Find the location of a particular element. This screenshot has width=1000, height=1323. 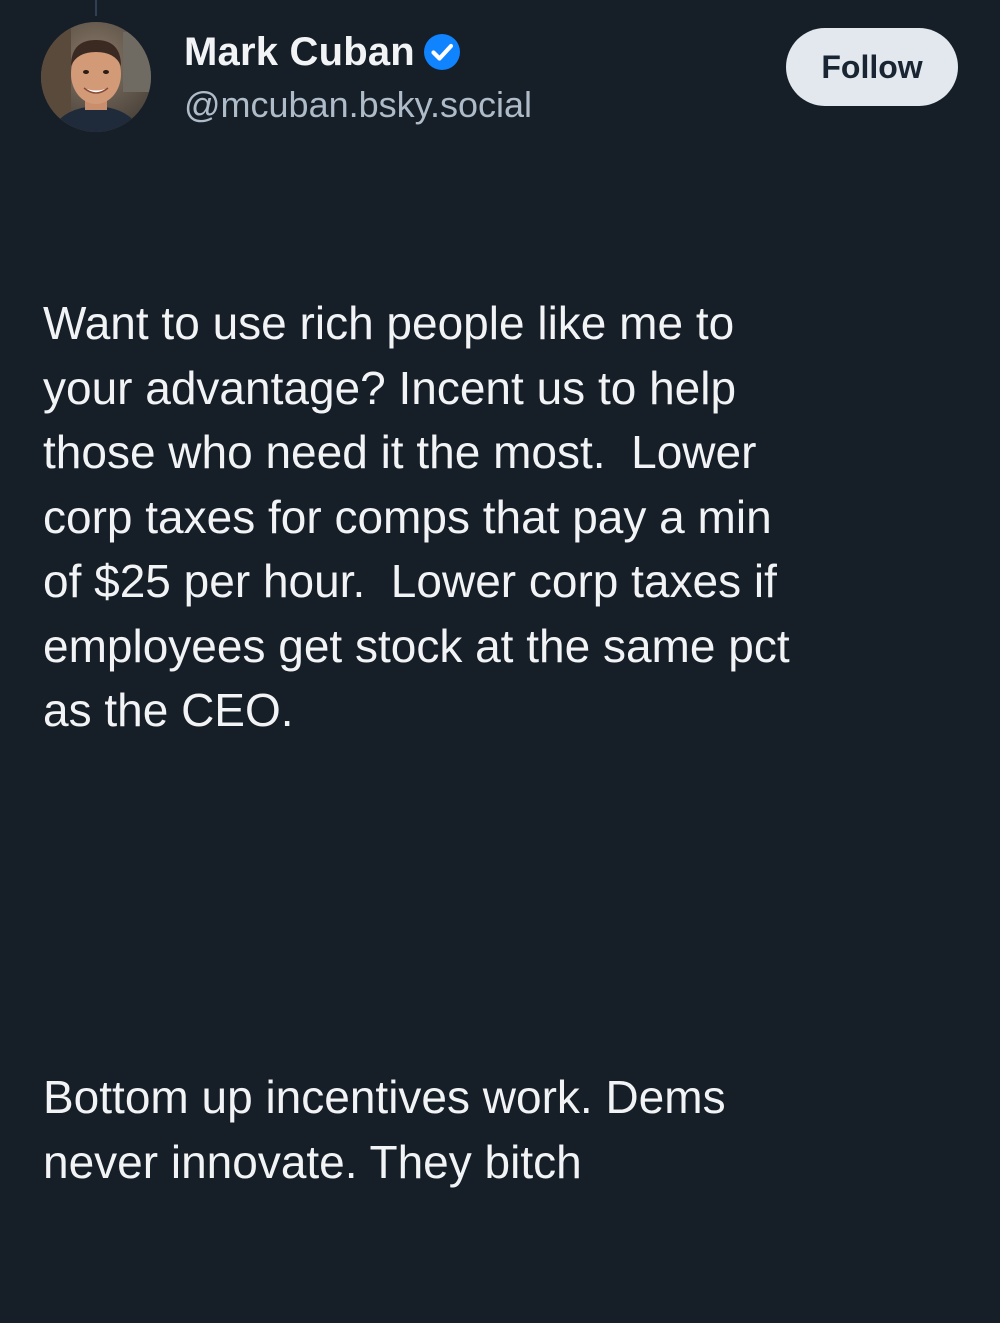

author-display-name: Mark Cuban is located at coordinates (299, 52).